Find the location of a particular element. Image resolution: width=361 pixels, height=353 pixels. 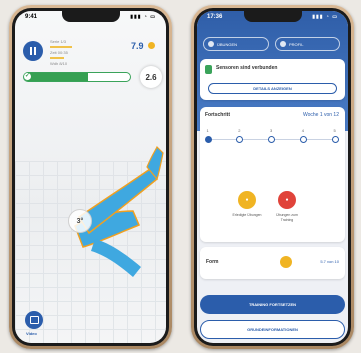

done-exercises-label: Erledigte Übungen is located at coordinates (247, 215).